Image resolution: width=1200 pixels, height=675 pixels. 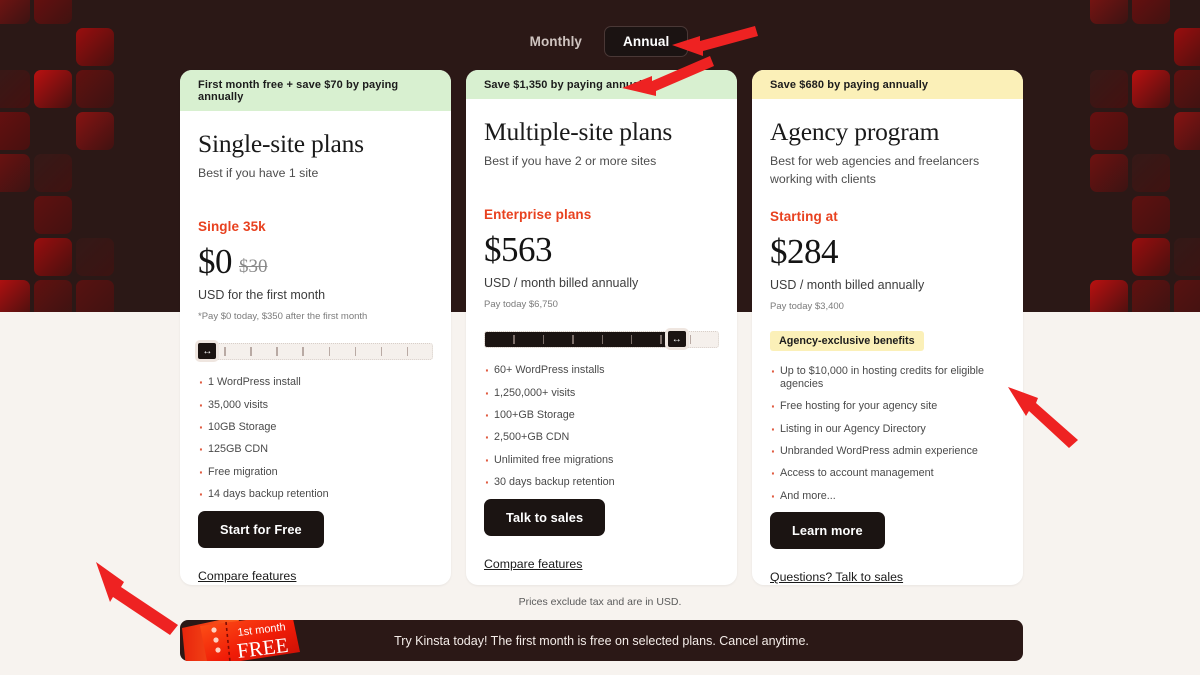 What do you see at coordinates (258, 173) in the screenshot?
I see `card-subtitle: Best if you have 1 site` at bounding box center [258, 173].